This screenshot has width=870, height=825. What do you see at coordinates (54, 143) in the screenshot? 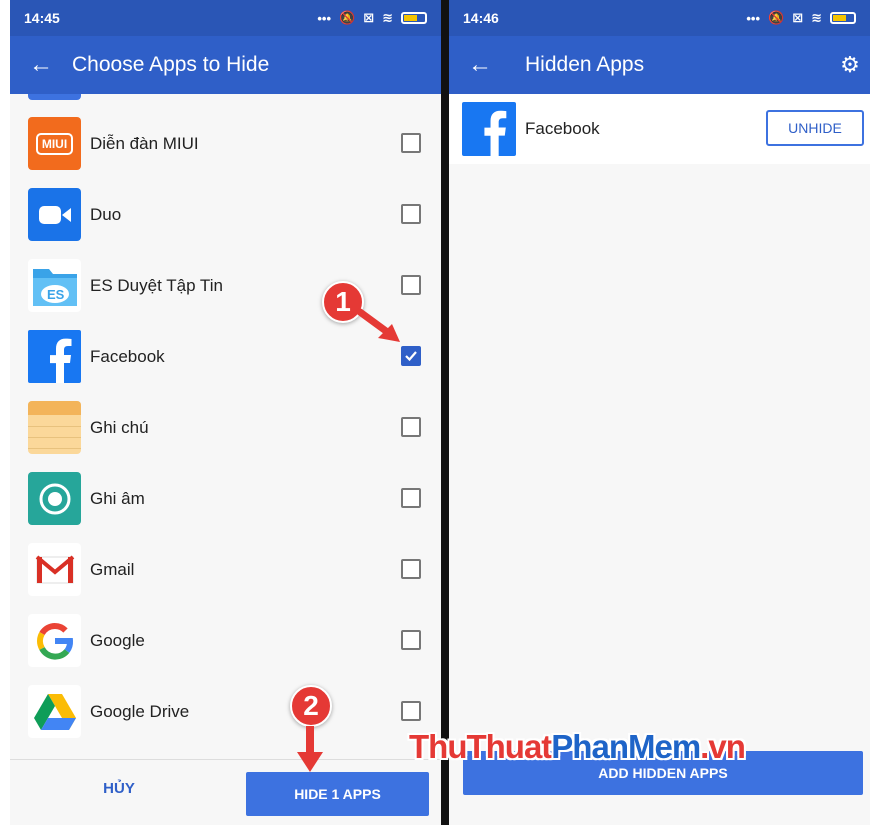
I see `miui-forum-icon: MIUI` at bounding box center [54, 143].